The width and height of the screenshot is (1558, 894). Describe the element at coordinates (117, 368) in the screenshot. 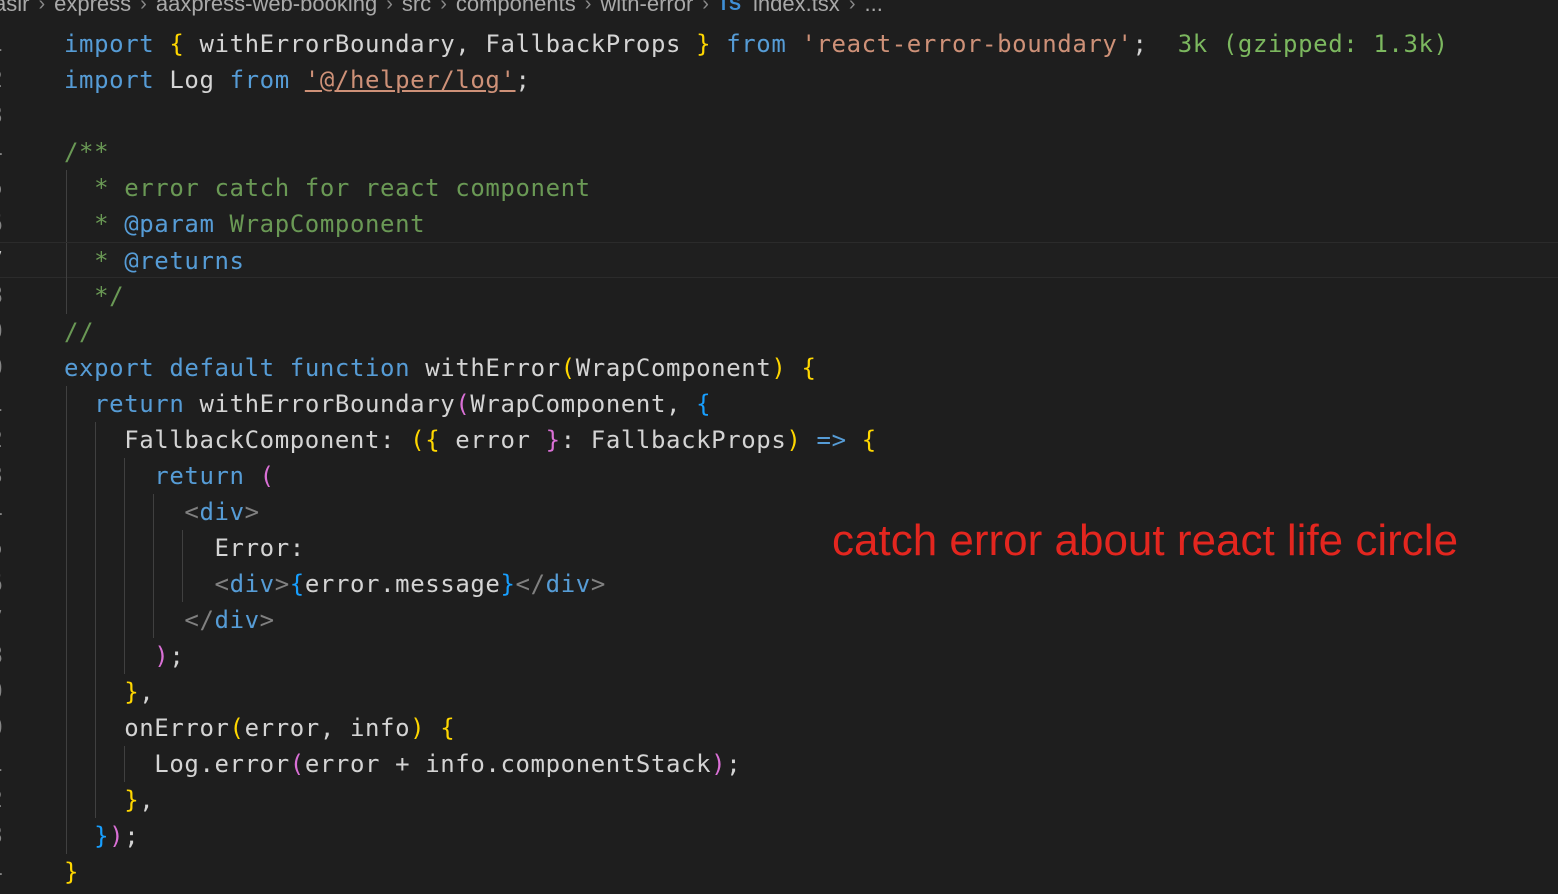

I see `code-token: export` at that location.